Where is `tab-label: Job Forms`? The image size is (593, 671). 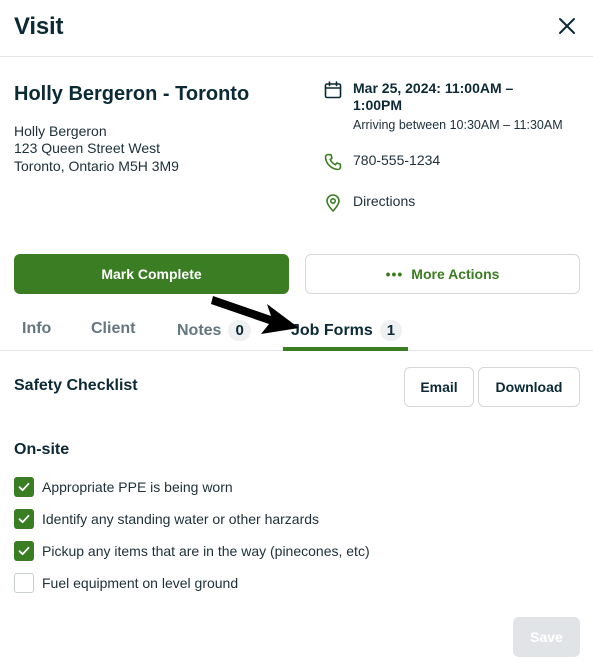
tab-label: Job Forms is located at coordinates (332, 330).